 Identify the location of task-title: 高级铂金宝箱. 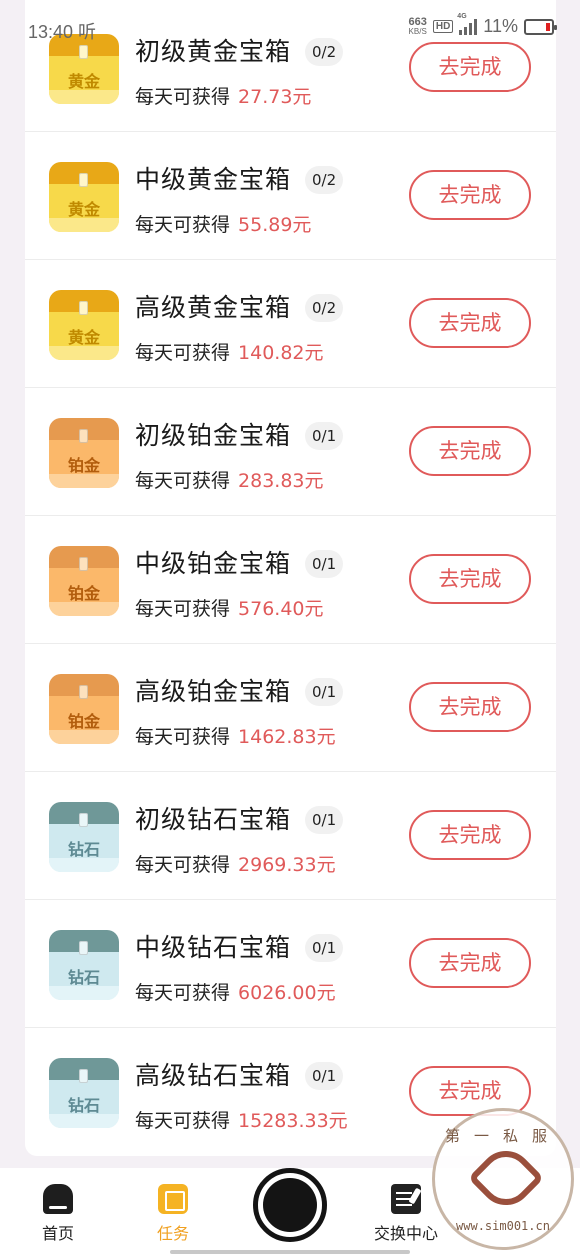
(213, 691).